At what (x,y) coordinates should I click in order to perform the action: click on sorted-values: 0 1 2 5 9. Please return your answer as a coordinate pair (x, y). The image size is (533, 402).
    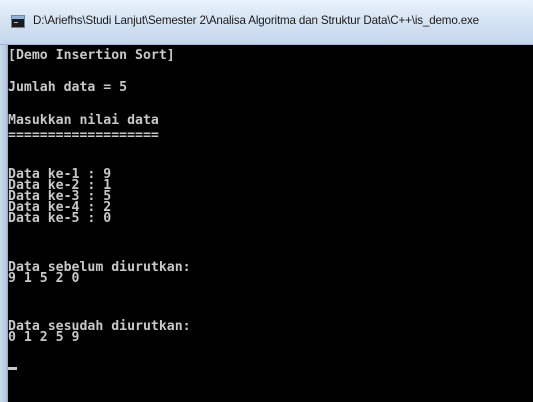
    Looking at the image, I should click on (44, 337).